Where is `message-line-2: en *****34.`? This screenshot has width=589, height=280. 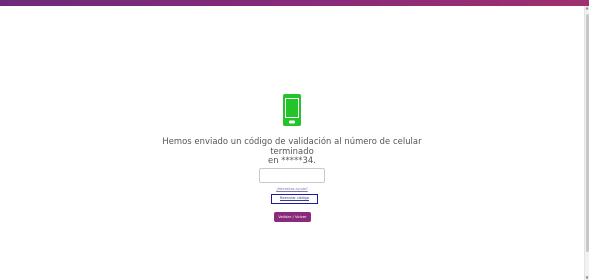
message-line-2: en *****34. is located at coordinates (292, 160).